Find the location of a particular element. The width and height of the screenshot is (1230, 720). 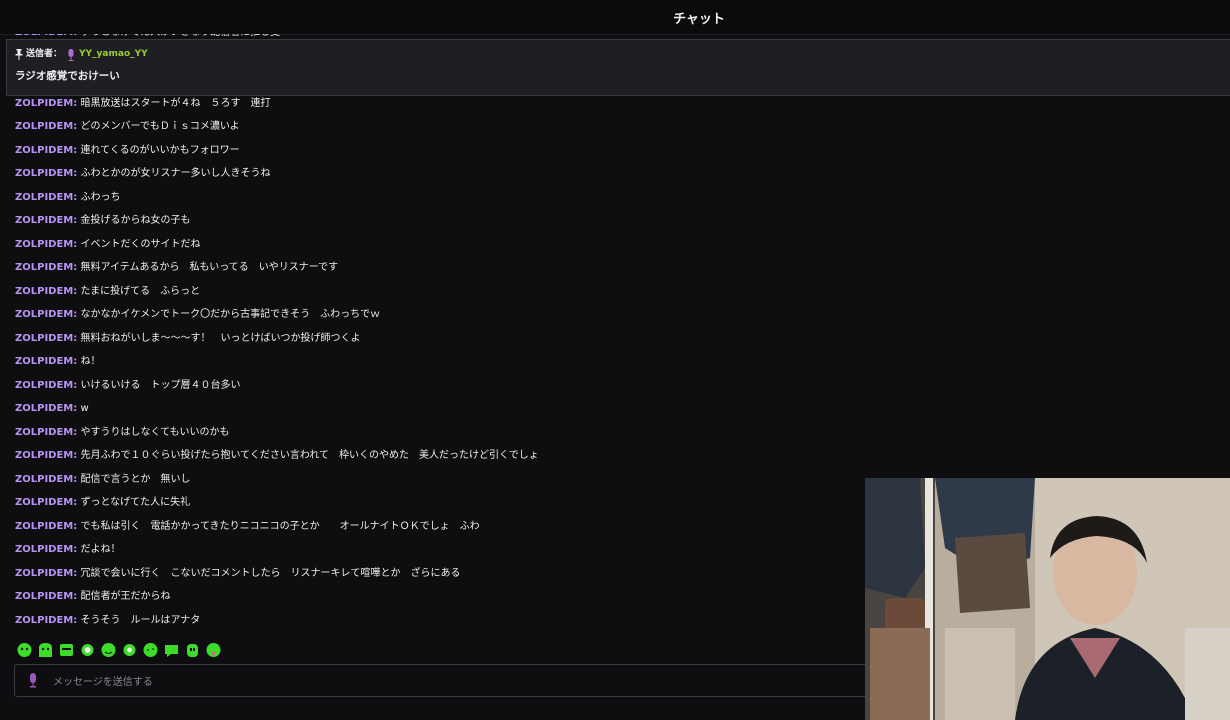

webcam-image is located at coordinates (1047, 599).